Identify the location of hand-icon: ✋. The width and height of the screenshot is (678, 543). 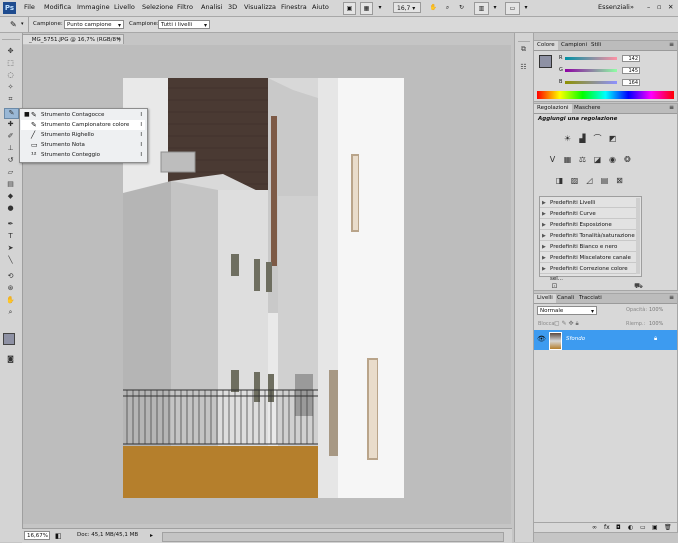
(433, 7).